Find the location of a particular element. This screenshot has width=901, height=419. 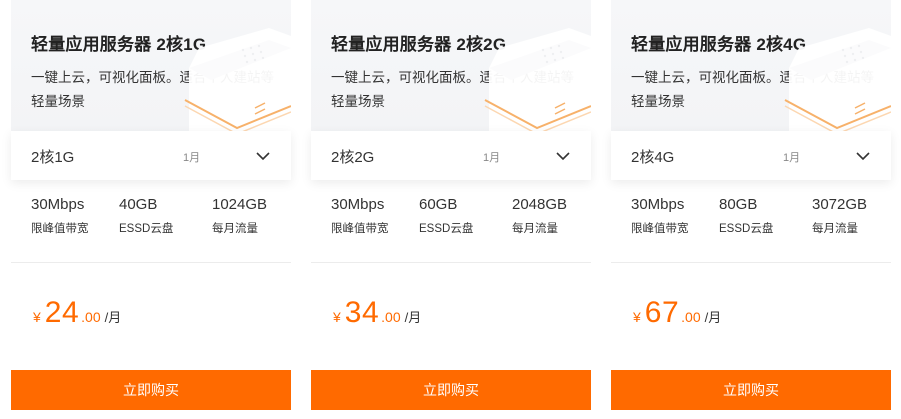

price-integer: 67 is located at coordinates (662, 312).